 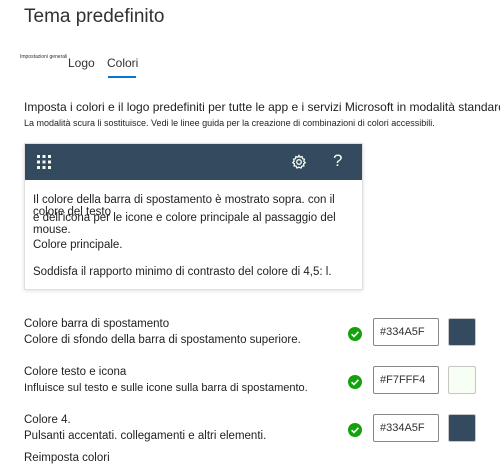 What do you see at coordinates (462, 428) in the screenshot?
I see `accent-color-swatch` at bounding box center [462, 428].